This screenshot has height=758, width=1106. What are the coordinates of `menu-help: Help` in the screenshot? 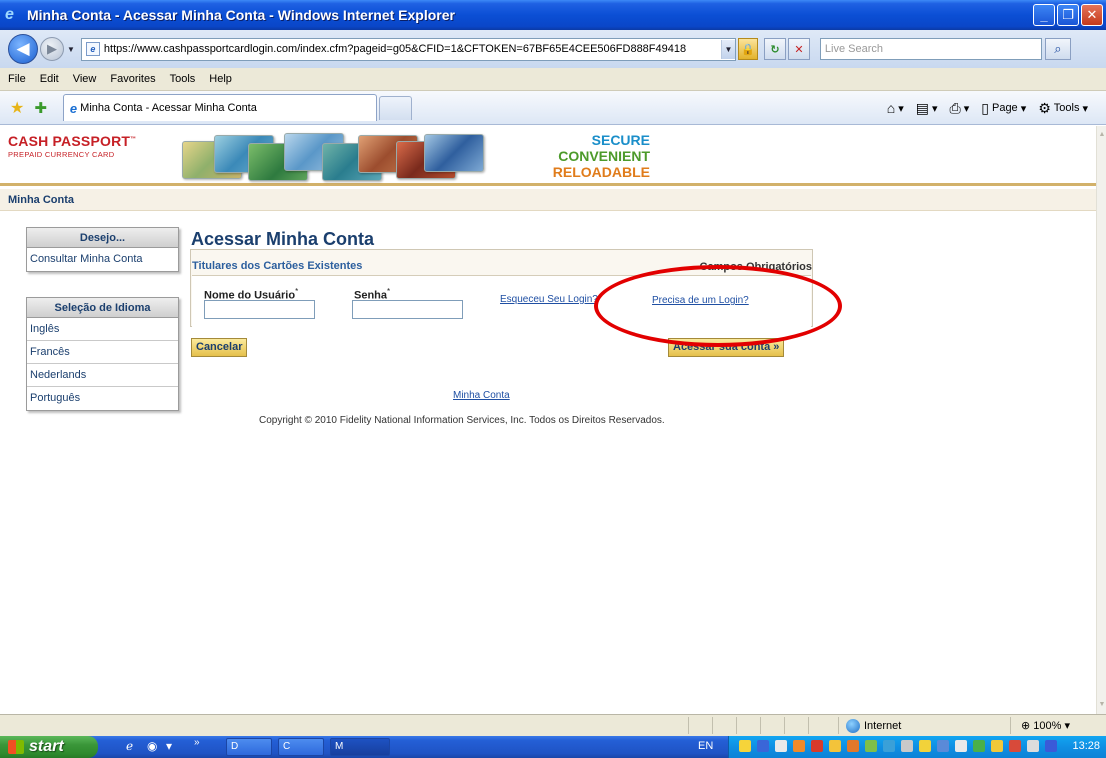 It's located at (220, 79).